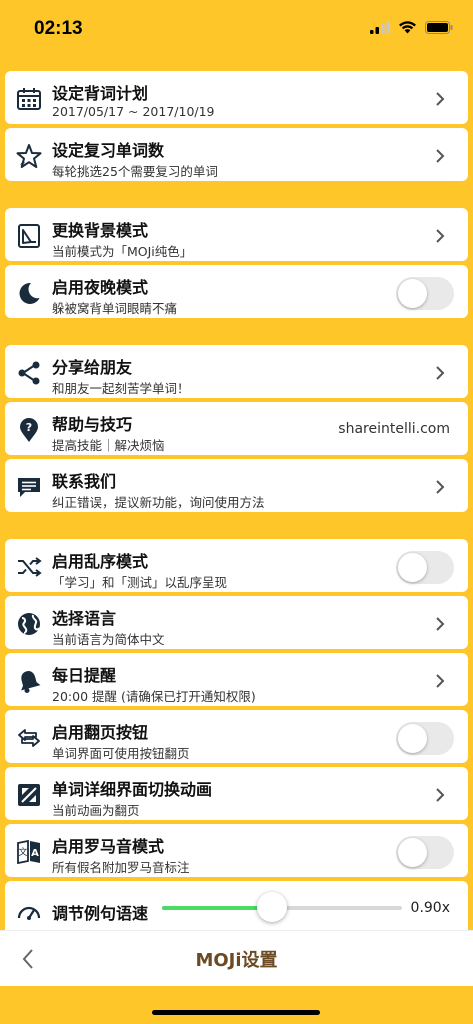  What do you see at coordinates (158, 502) in the screenshot?
I see `setting-subtitle: 纠正错误，提议新功能，询问使用方法` at bounding box center [158, 502].